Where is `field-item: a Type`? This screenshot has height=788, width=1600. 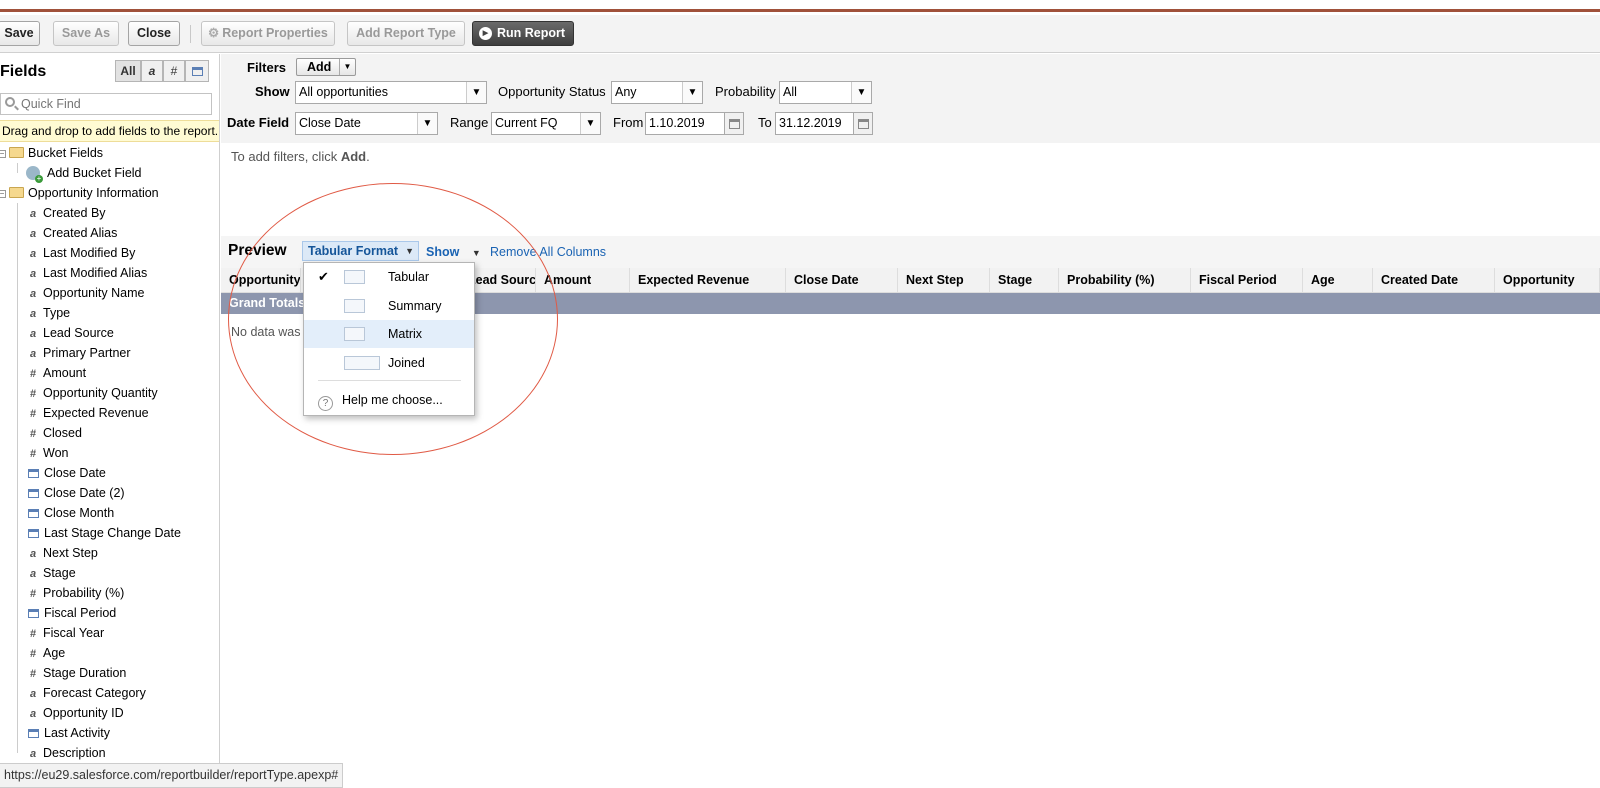
field-item: a Type is located at coordinates (49, 313).